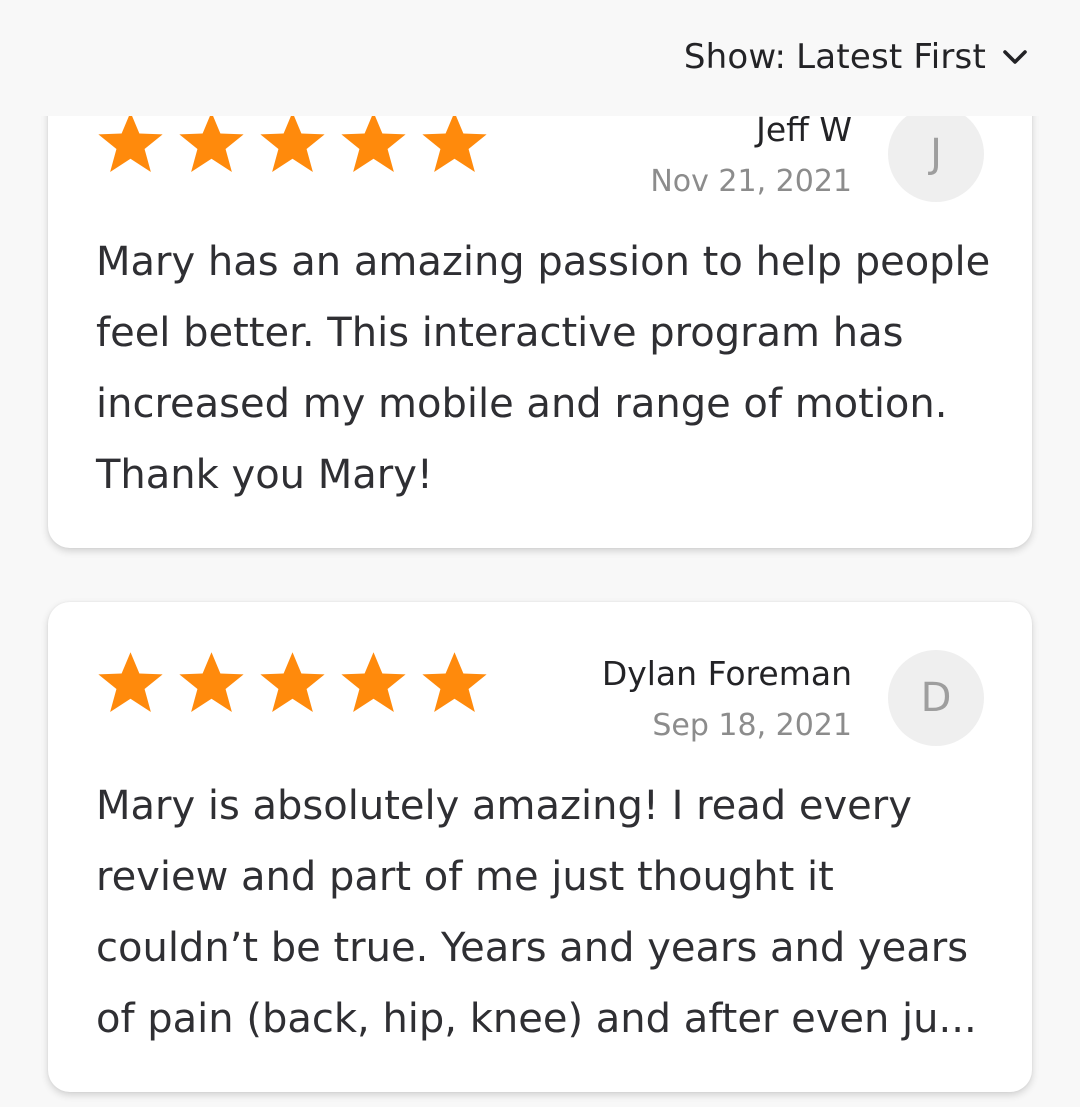 The height and width of the screenshot is (1107, 1080). What do you see at coordinates (726, 673) in the screenshot?
I see `reviewer-name: Dylan Foreman` at bounding box center [726, 673].